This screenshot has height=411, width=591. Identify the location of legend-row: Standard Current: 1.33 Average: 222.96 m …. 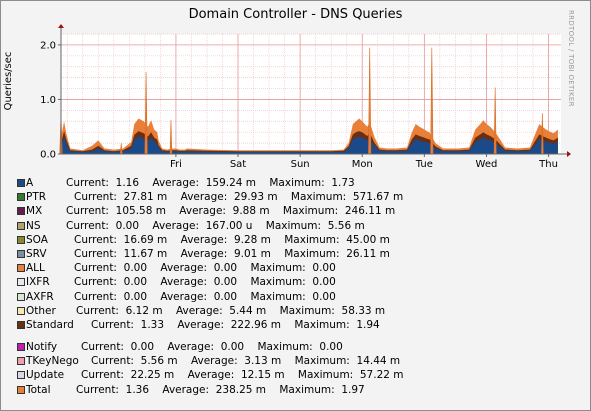
(297, 325).